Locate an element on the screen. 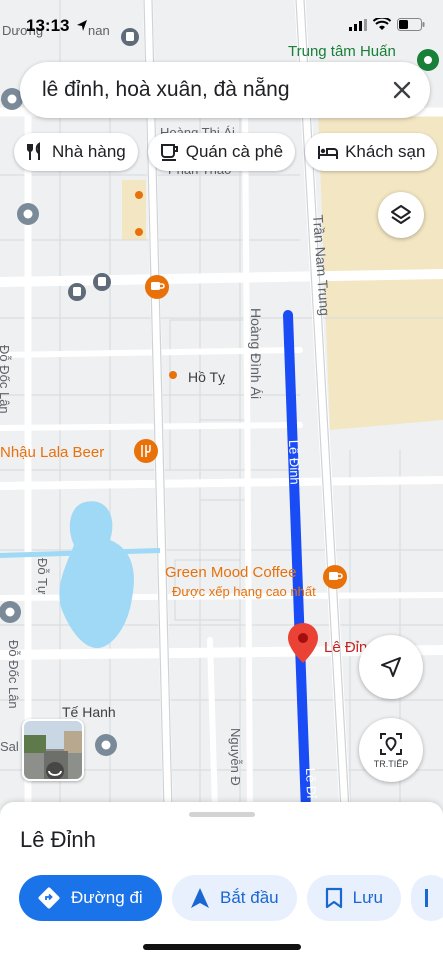 The image size is (443, 960). status-time: 13:13 is located at coordinates (48, 25).